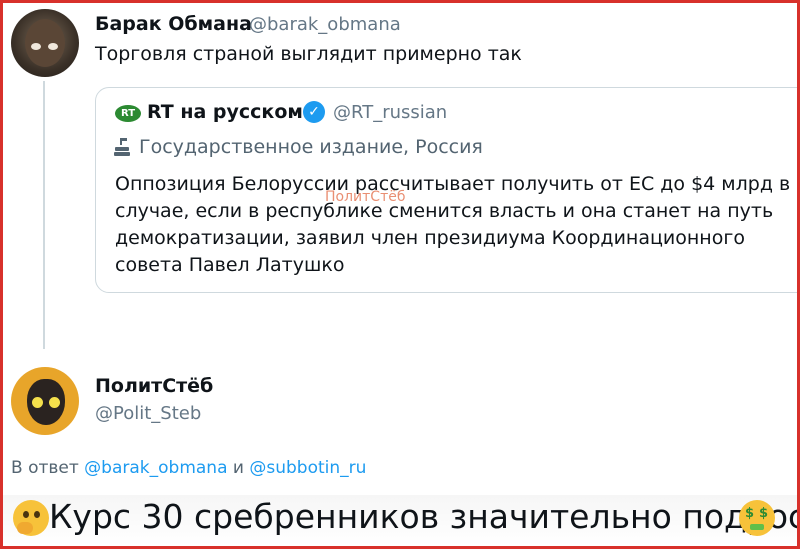  What do you see at coordinates (390, 112) in the screenshot?
I see `quoted-author-handle: @RT_russian` at bounding box center [390, 112].